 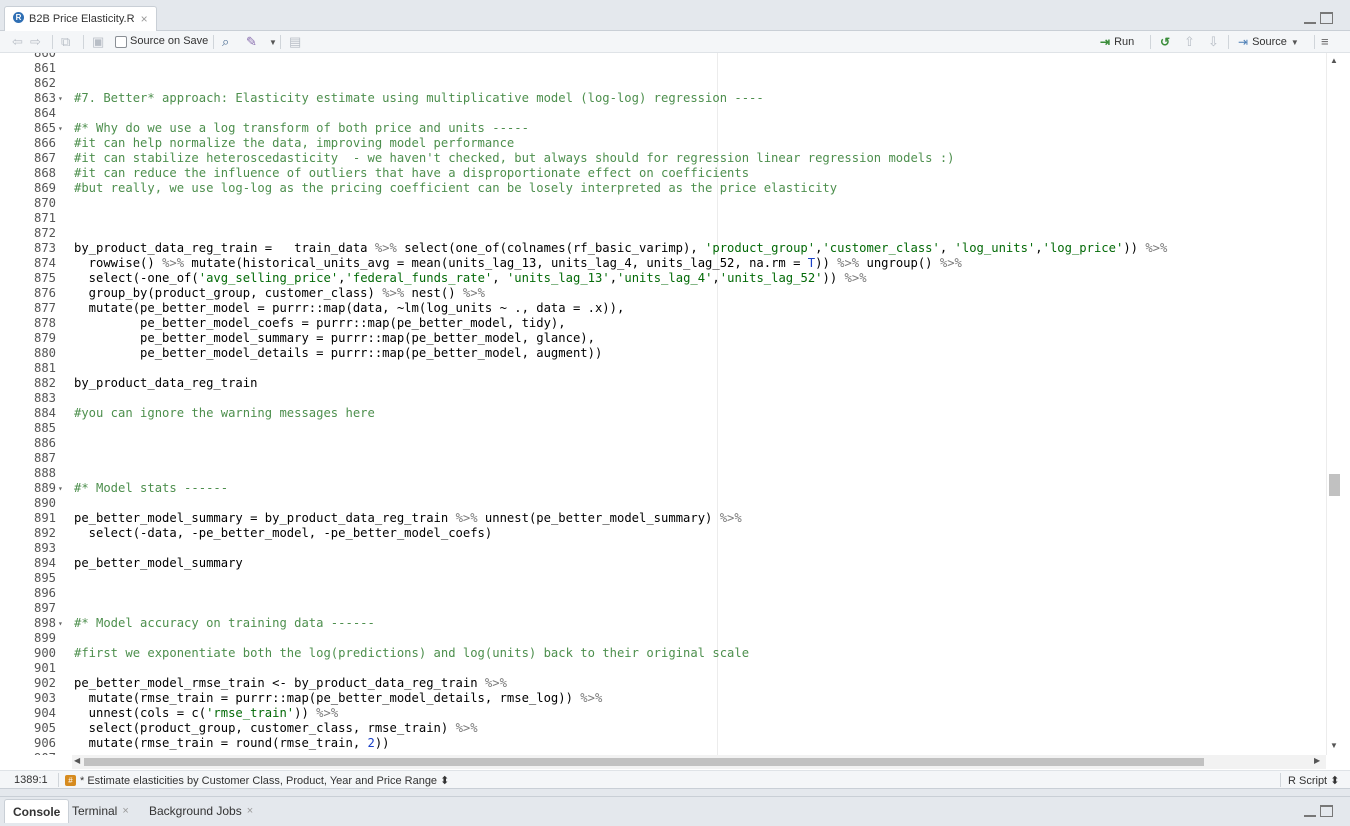 I want to click on code-line: 895, so click(x=671, y=578).